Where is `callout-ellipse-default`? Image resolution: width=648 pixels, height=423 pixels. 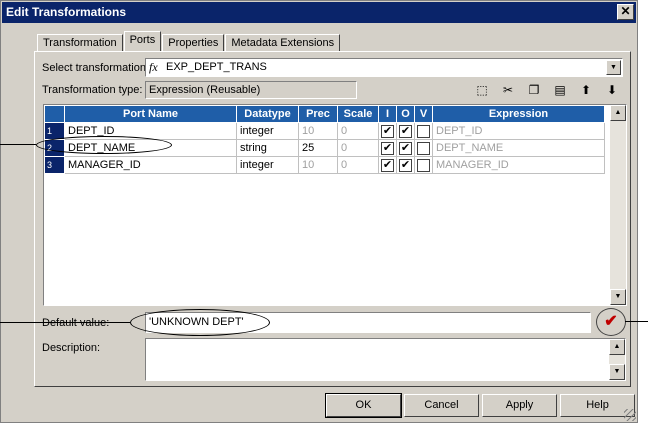 callout-ellipse-default is located at coordinates (200, 322).